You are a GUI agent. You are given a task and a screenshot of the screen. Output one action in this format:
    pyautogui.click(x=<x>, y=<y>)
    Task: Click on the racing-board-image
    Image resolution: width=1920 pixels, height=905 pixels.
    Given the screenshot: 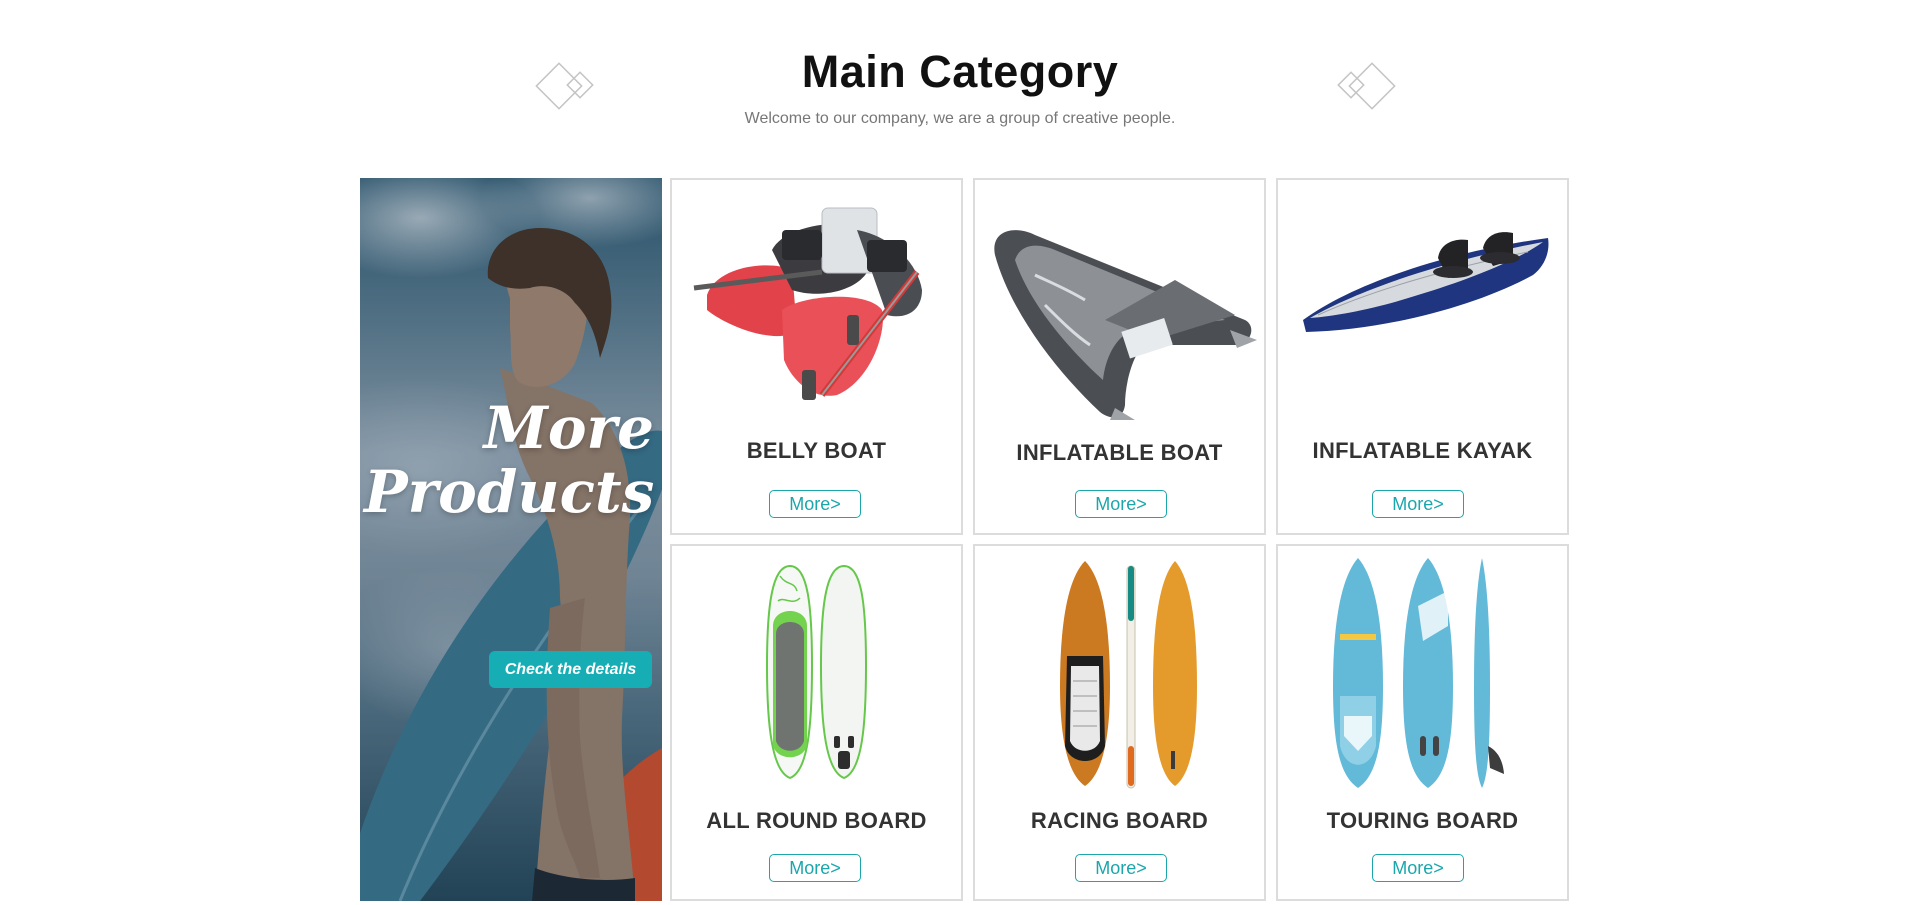 What is the action you would take?
    pyautogui.click(x=1128, y=675)
    